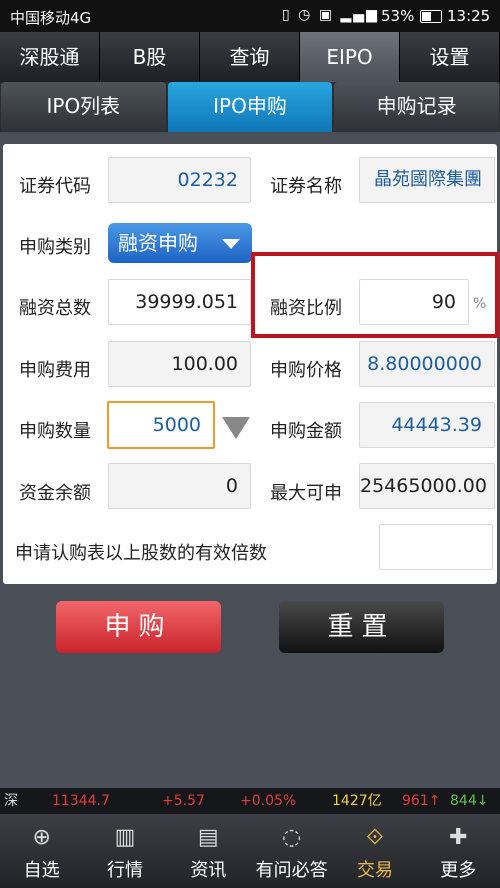 Image resolution: width=500 pixels, height=888 pixels. I want to click on chevron-down-icon, so click(231, 244).